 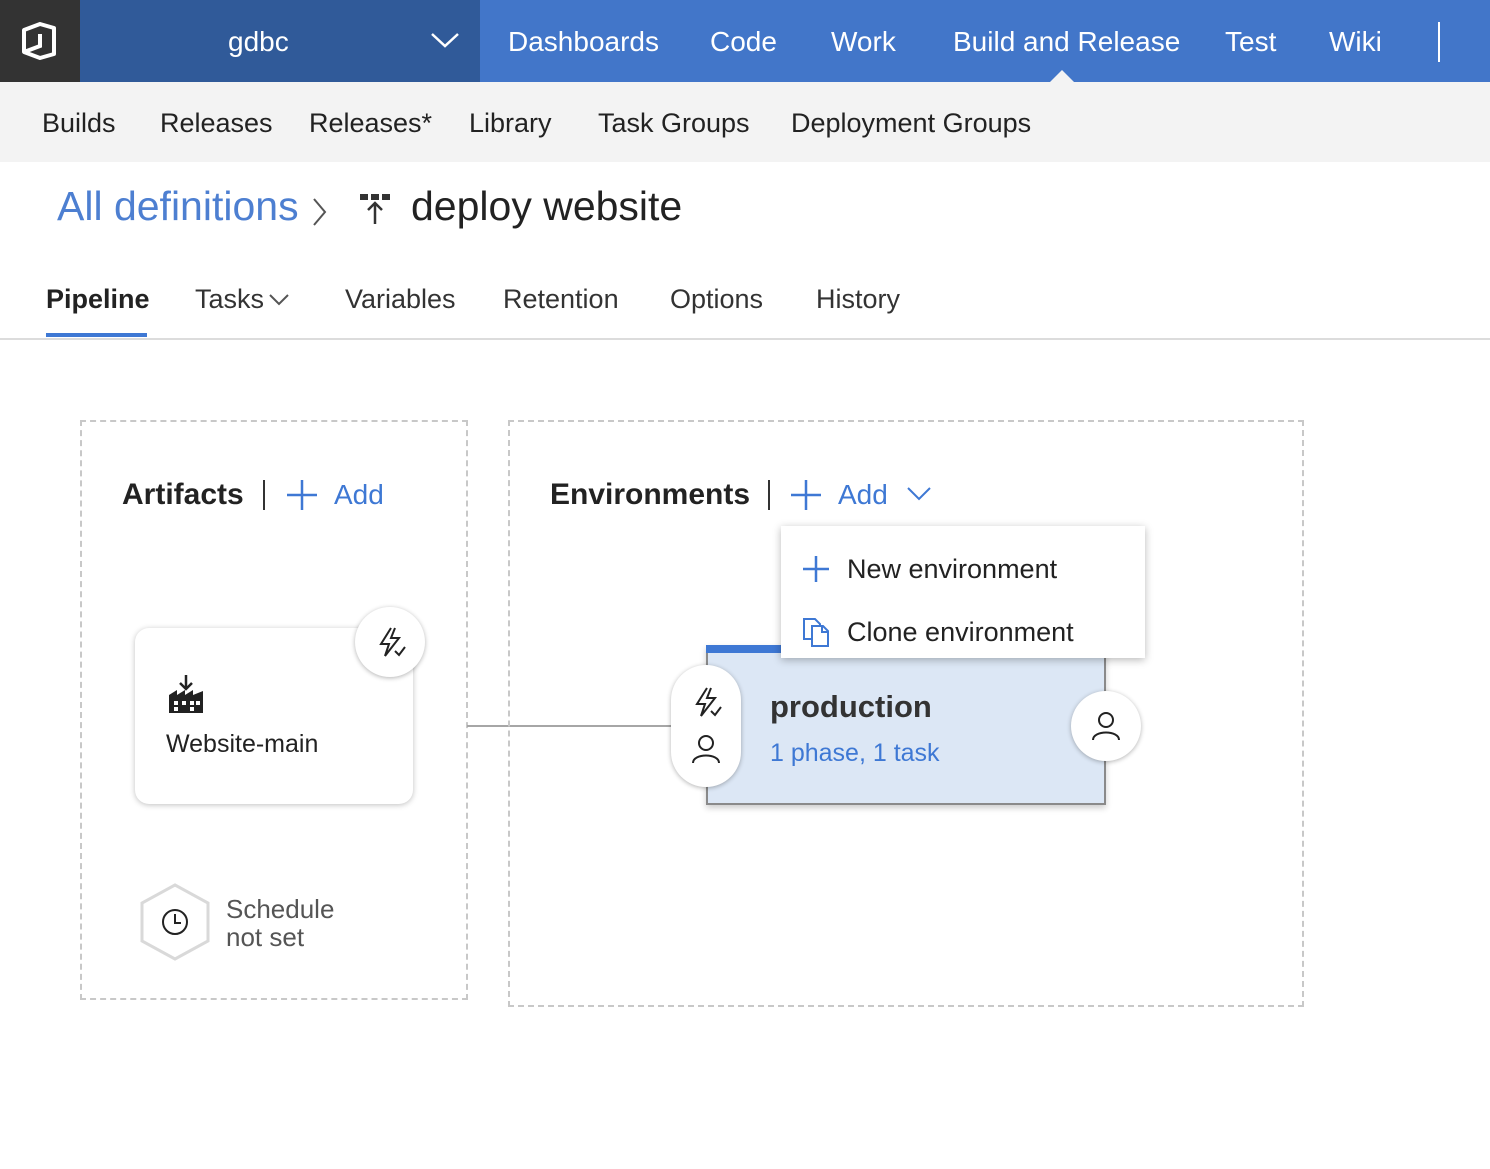 I want to click on menu-item-clone-environment: Clone environment, so click(x=963, y=627).